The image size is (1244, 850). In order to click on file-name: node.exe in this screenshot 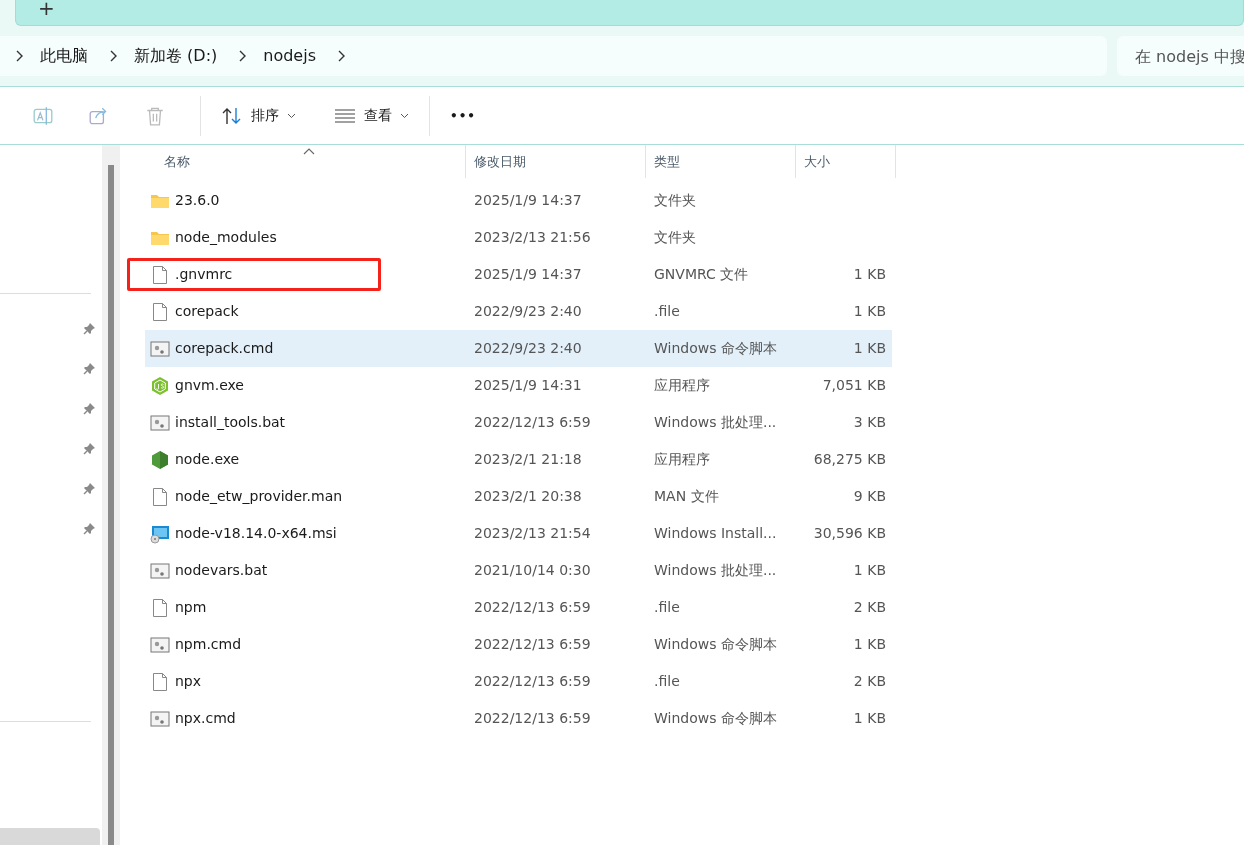, I will do `click(207, 459)`.